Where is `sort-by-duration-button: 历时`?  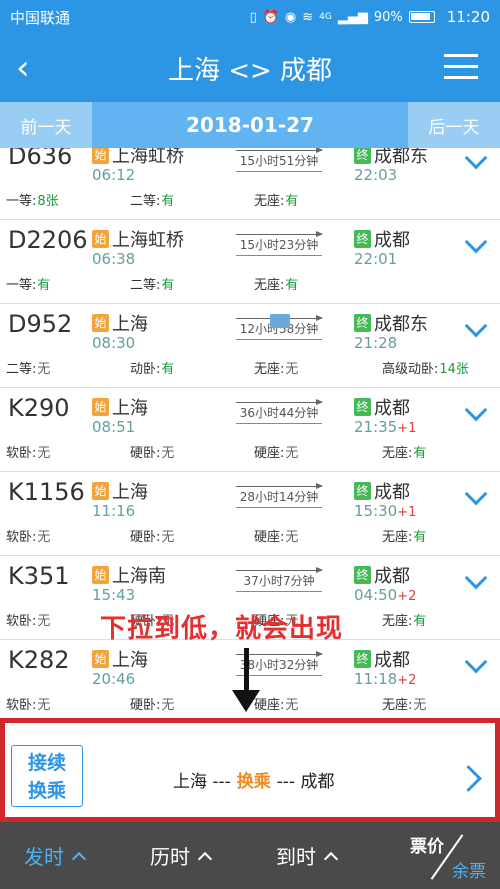 sort-by-duration-button: 历时 is located at coordinates (181, 855).